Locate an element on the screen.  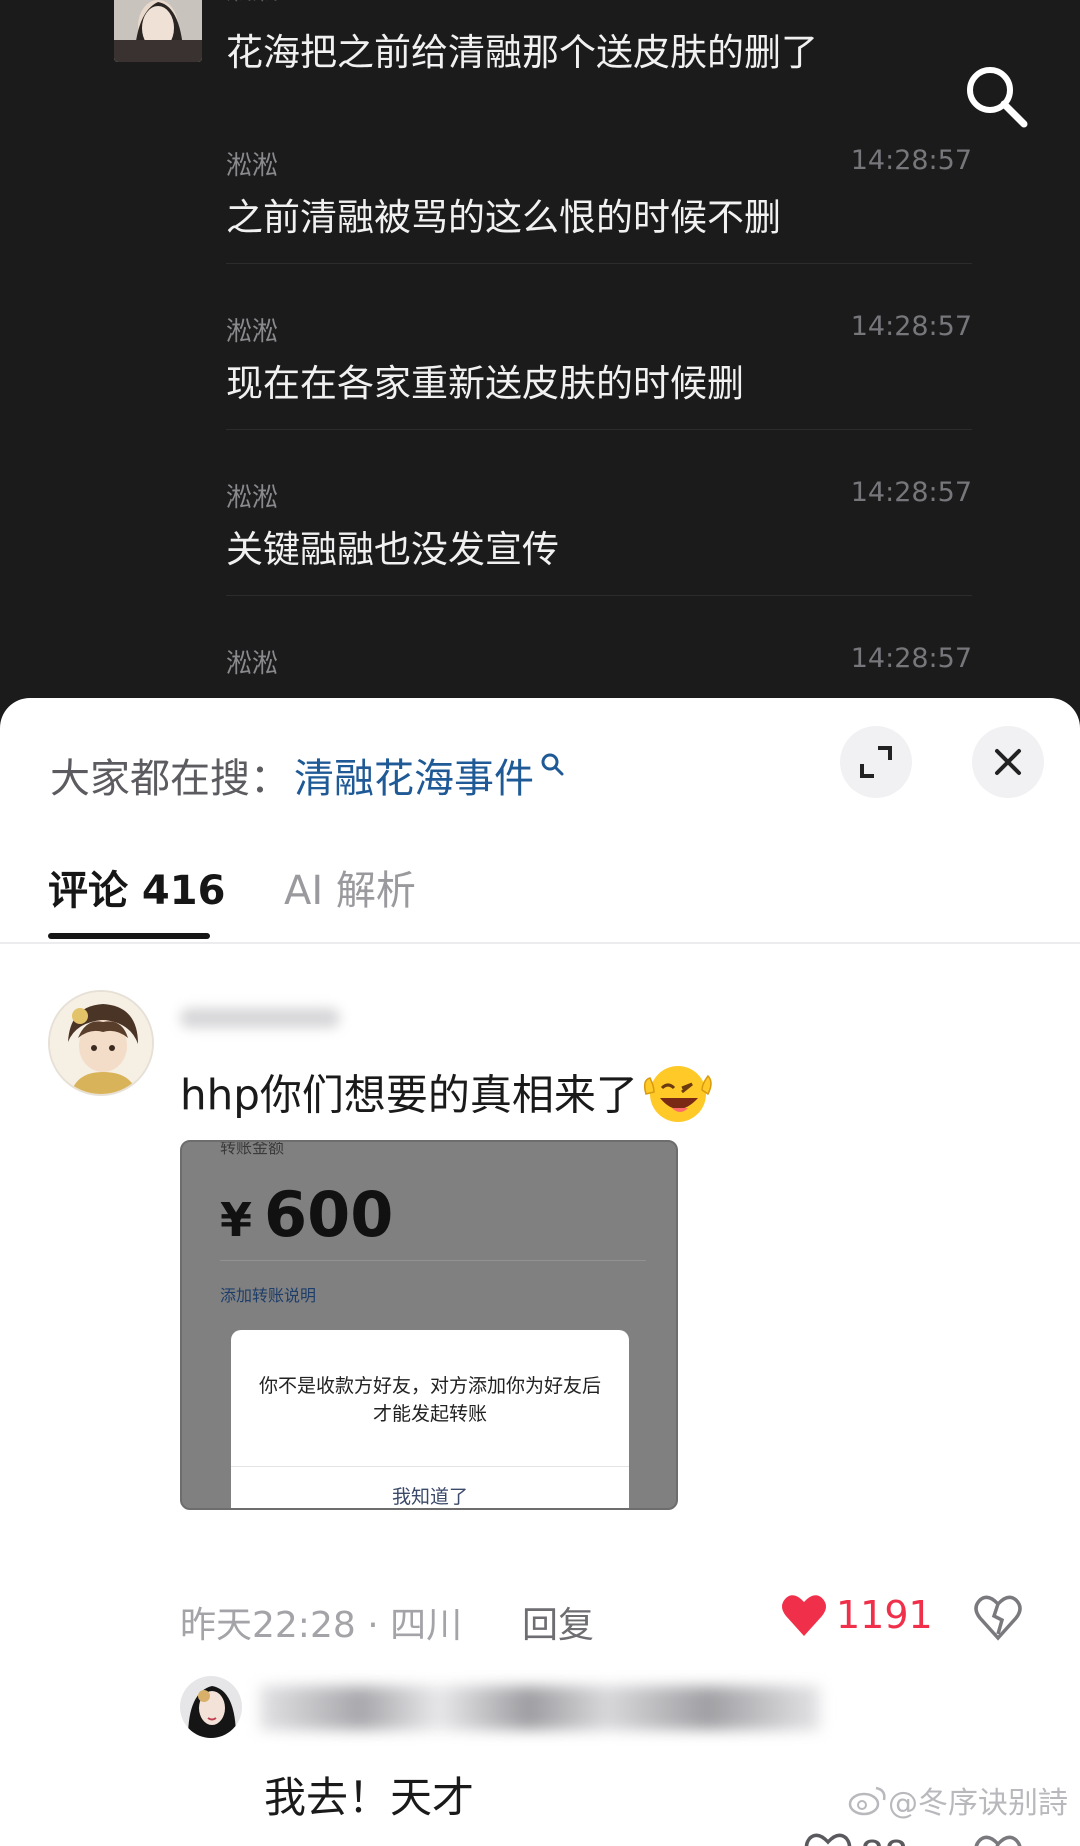
trending-search-prefix: 大家都在搜： is located at coordinates (170, 779).